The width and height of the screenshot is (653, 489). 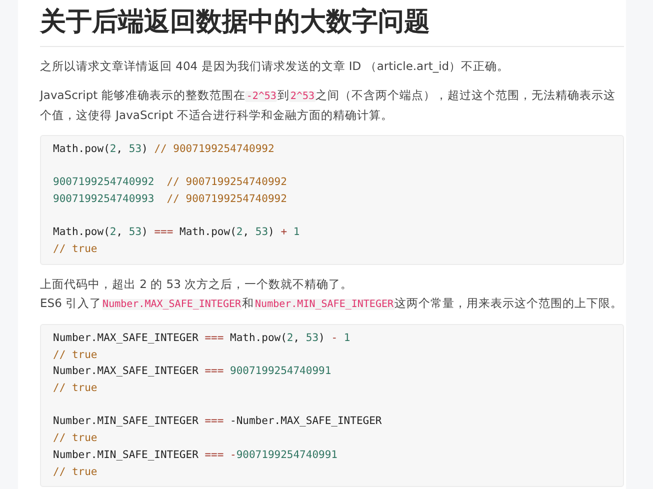 I want to click on article-title: 关于后端返回数据中的大数字问题, so click(x=235, y=22).